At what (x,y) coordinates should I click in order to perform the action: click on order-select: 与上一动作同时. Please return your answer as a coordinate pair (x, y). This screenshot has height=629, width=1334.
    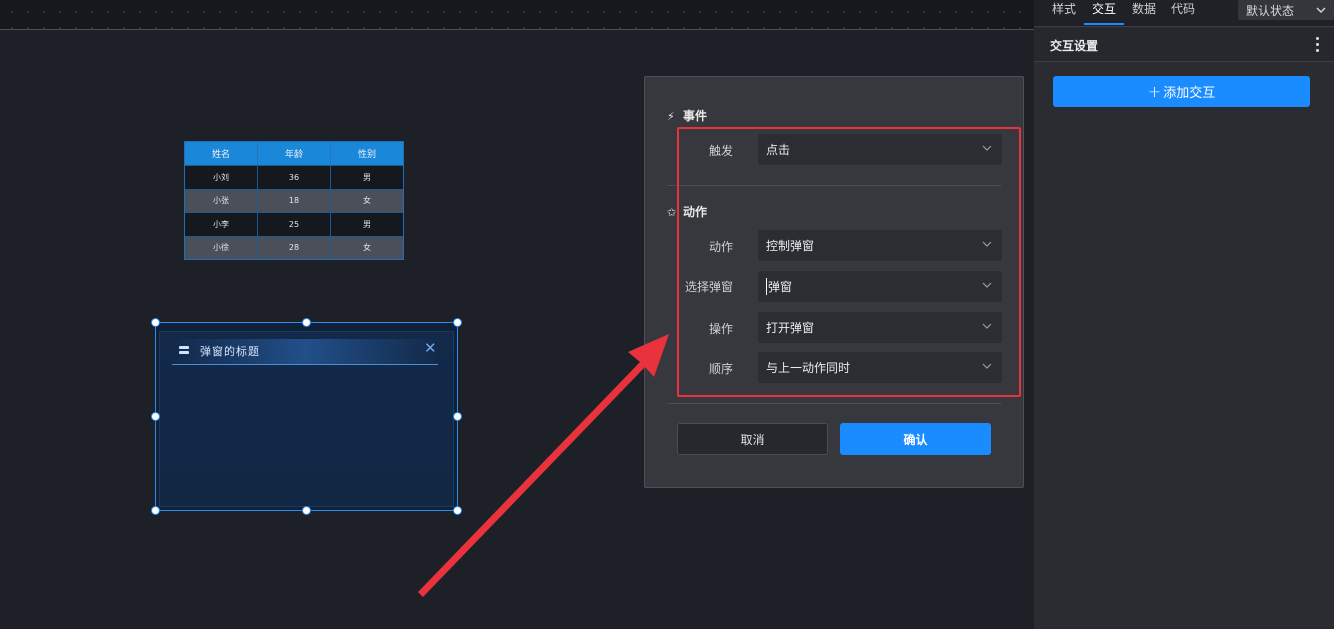
    Looking at the image, I should click on (880, 367).